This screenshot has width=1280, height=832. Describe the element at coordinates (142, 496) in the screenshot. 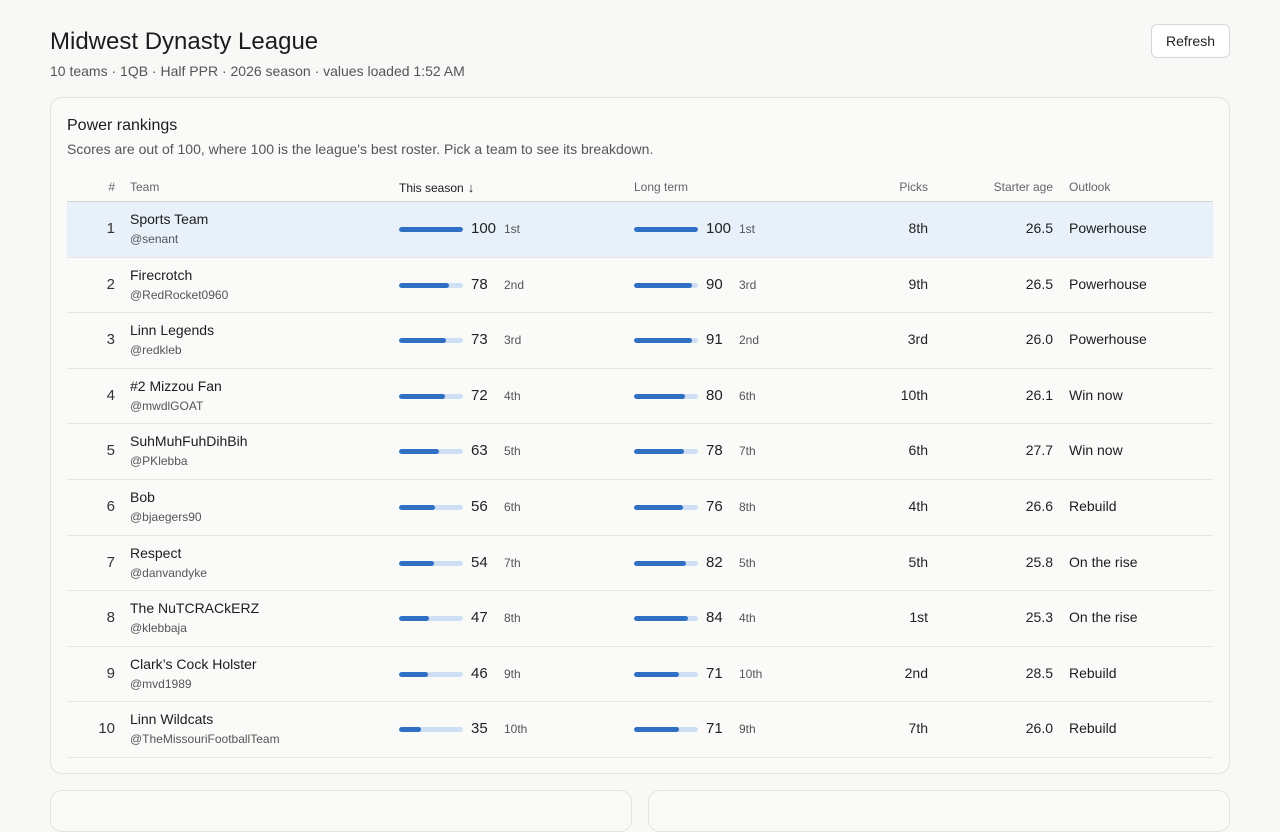

I see `team-name: Bob` at that location.